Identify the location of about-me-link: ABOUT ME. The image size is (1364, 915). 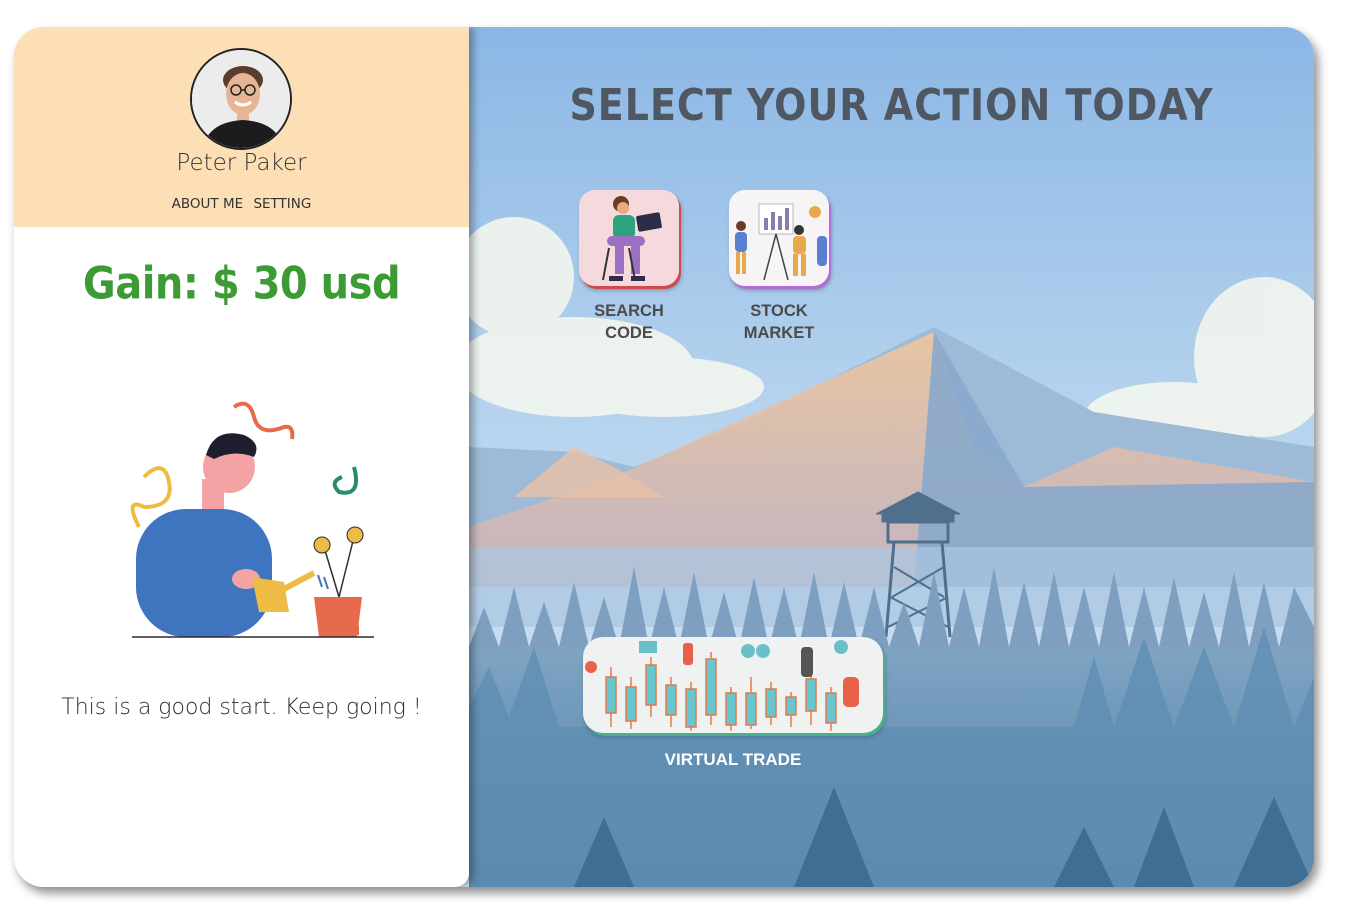
(207, 204).